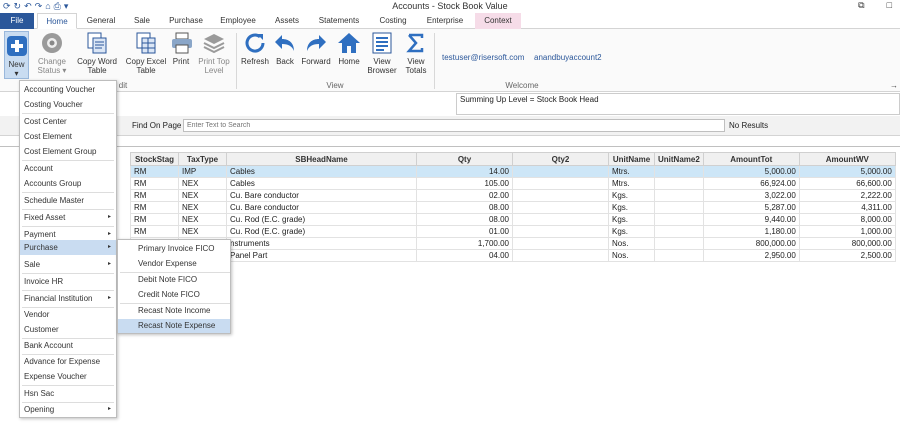 The height and width of the screenshot is (424, 900). What do you see at coordinates (154, 159) in the screenshot?
I see `col-header-stockstag: StockStag` at bounding box center [154, 159].